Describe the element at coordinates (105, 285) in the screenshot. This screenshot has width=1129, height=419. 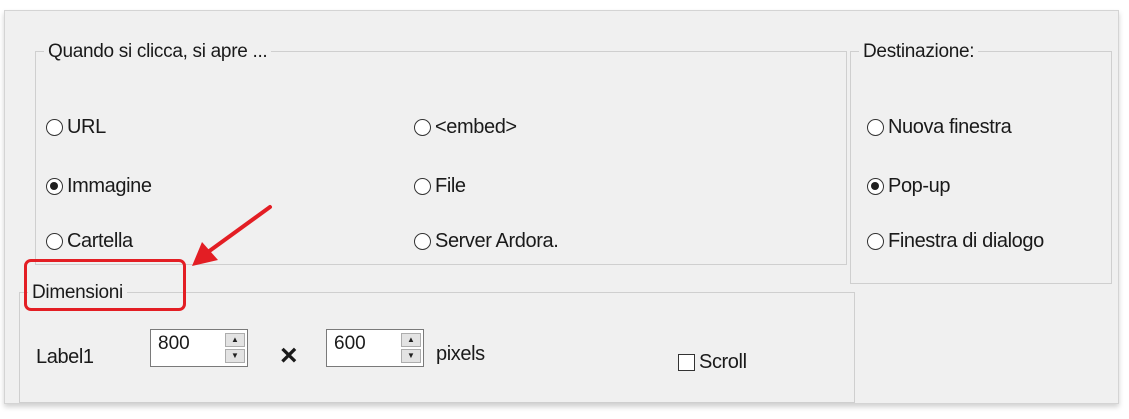
I see `highlight-box` at that location.